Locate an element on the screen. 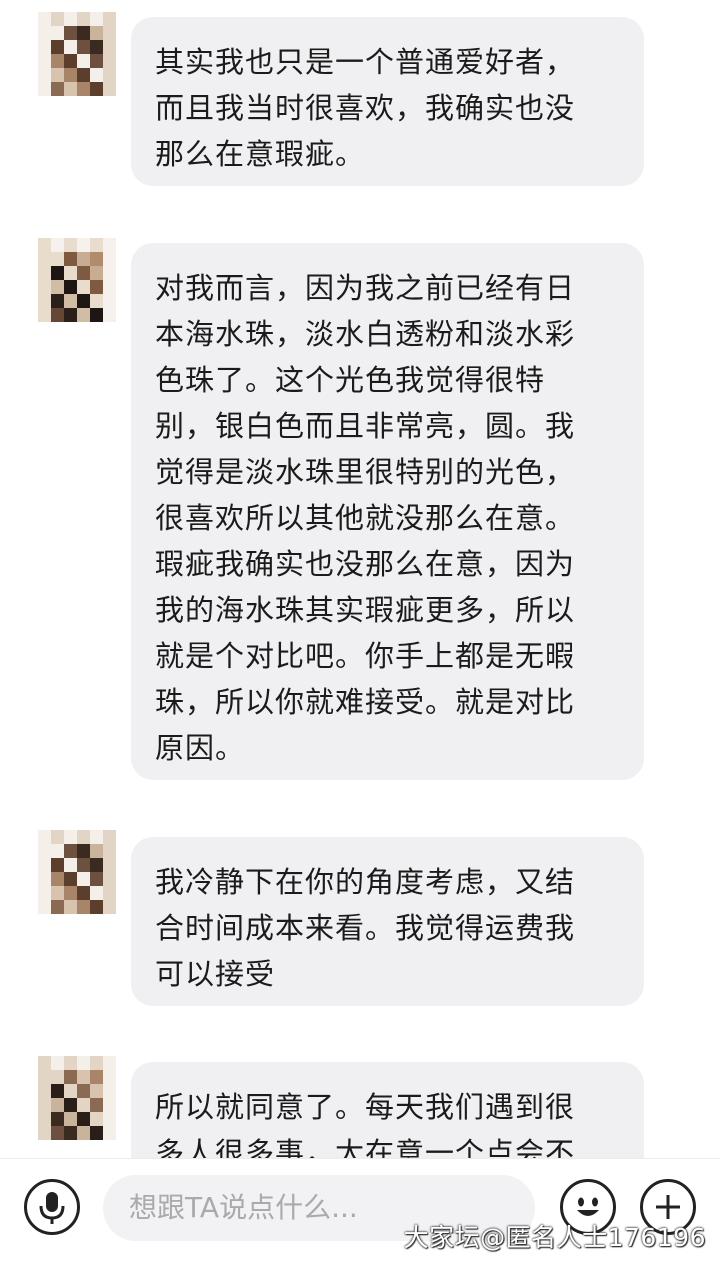  message-line: 瑕疵我确实也没那么在意，因为 is located at coordinates (365, 564).